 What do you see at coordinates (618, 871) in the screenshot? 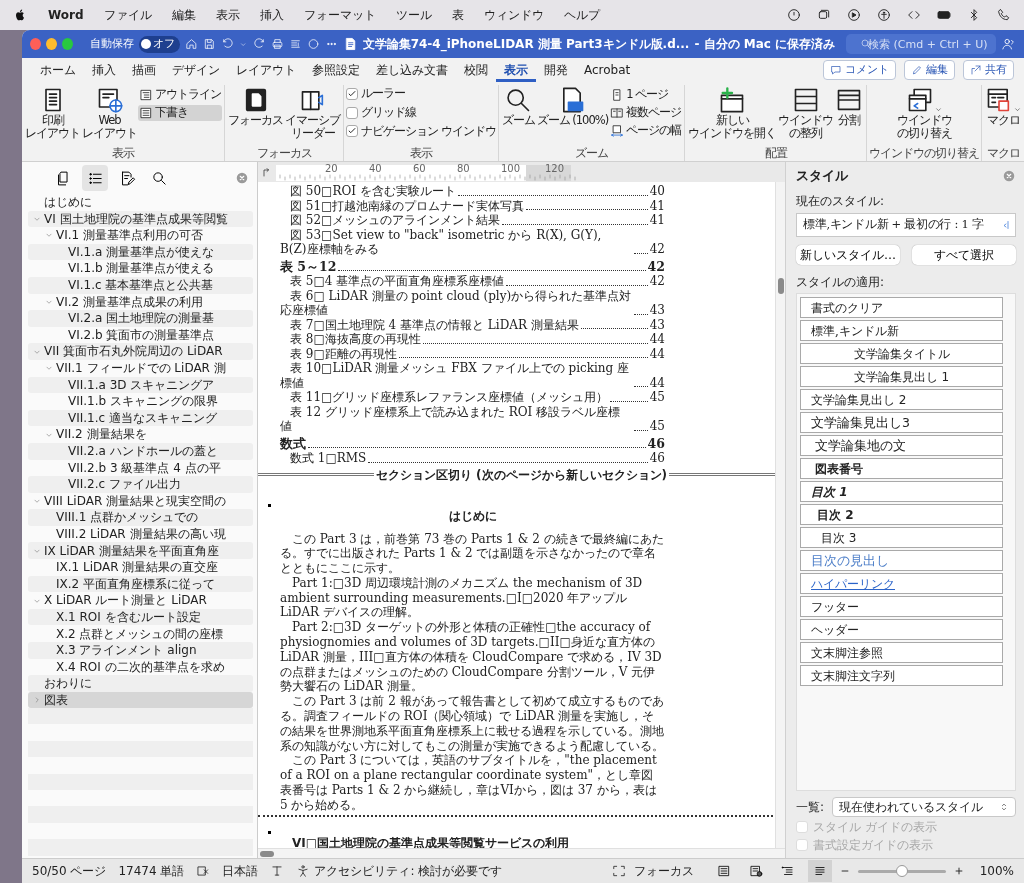
I see `focus-icon` at bounding box center [618, 871].